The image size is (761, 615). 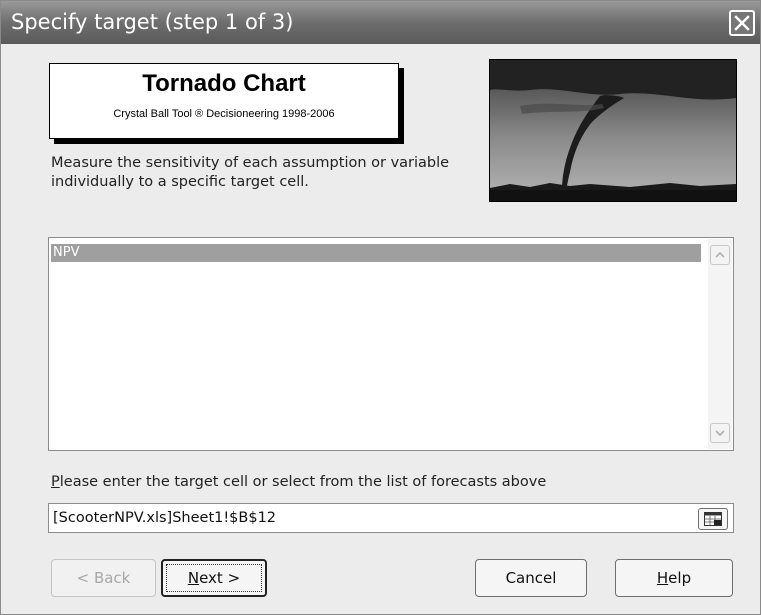 What do you see at coordinates (103, 578) in the screenshot?
I see `back-button: < Back` at bounding box center [103, 578].